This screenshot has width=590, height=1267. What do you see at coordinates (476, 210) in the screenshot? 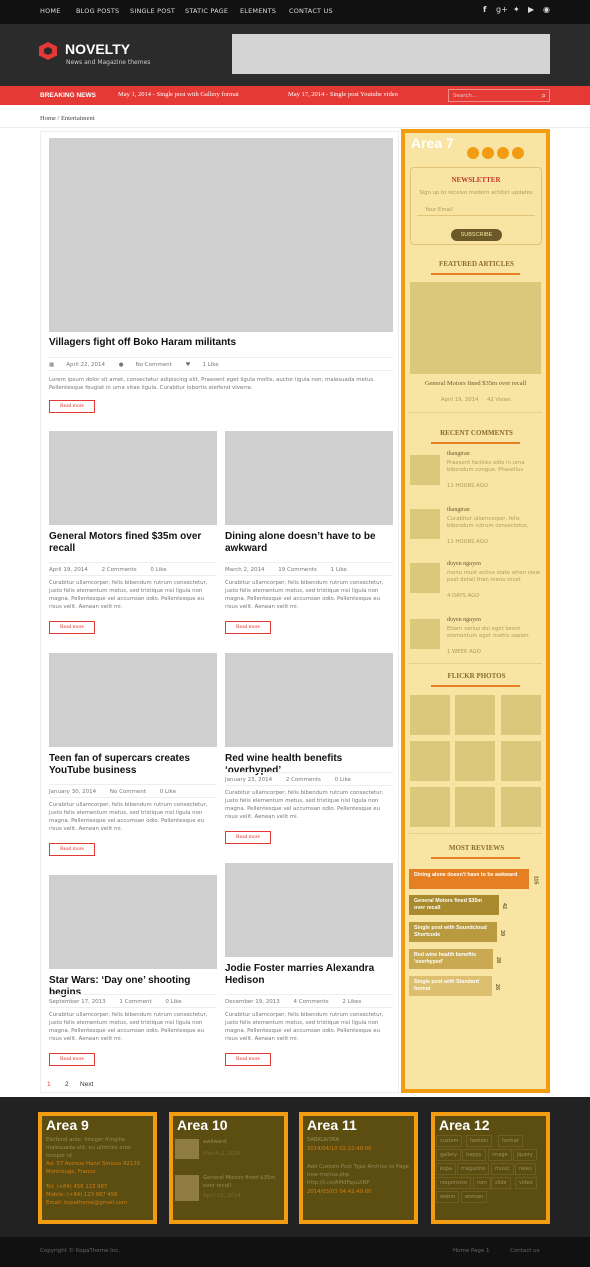
I see `newsletter-email-input: Your Email` at bounding box center [476, 210].